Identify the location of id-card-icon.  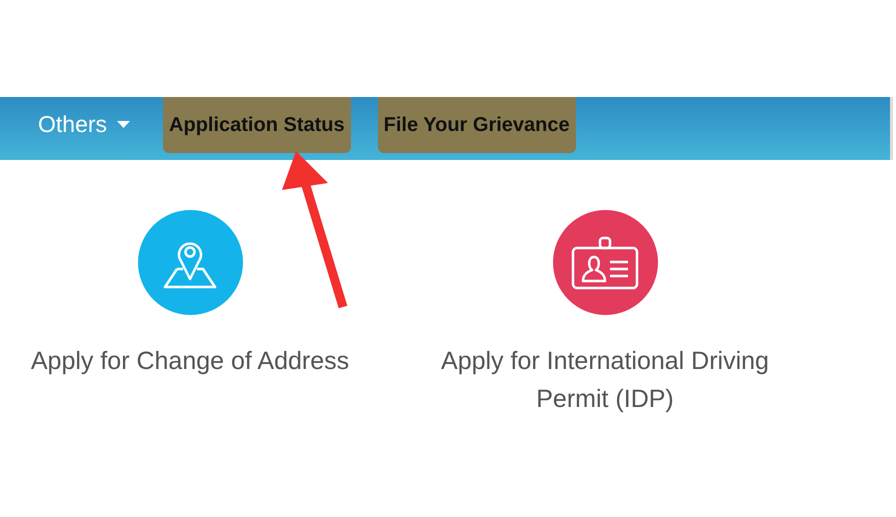
(605, 262).